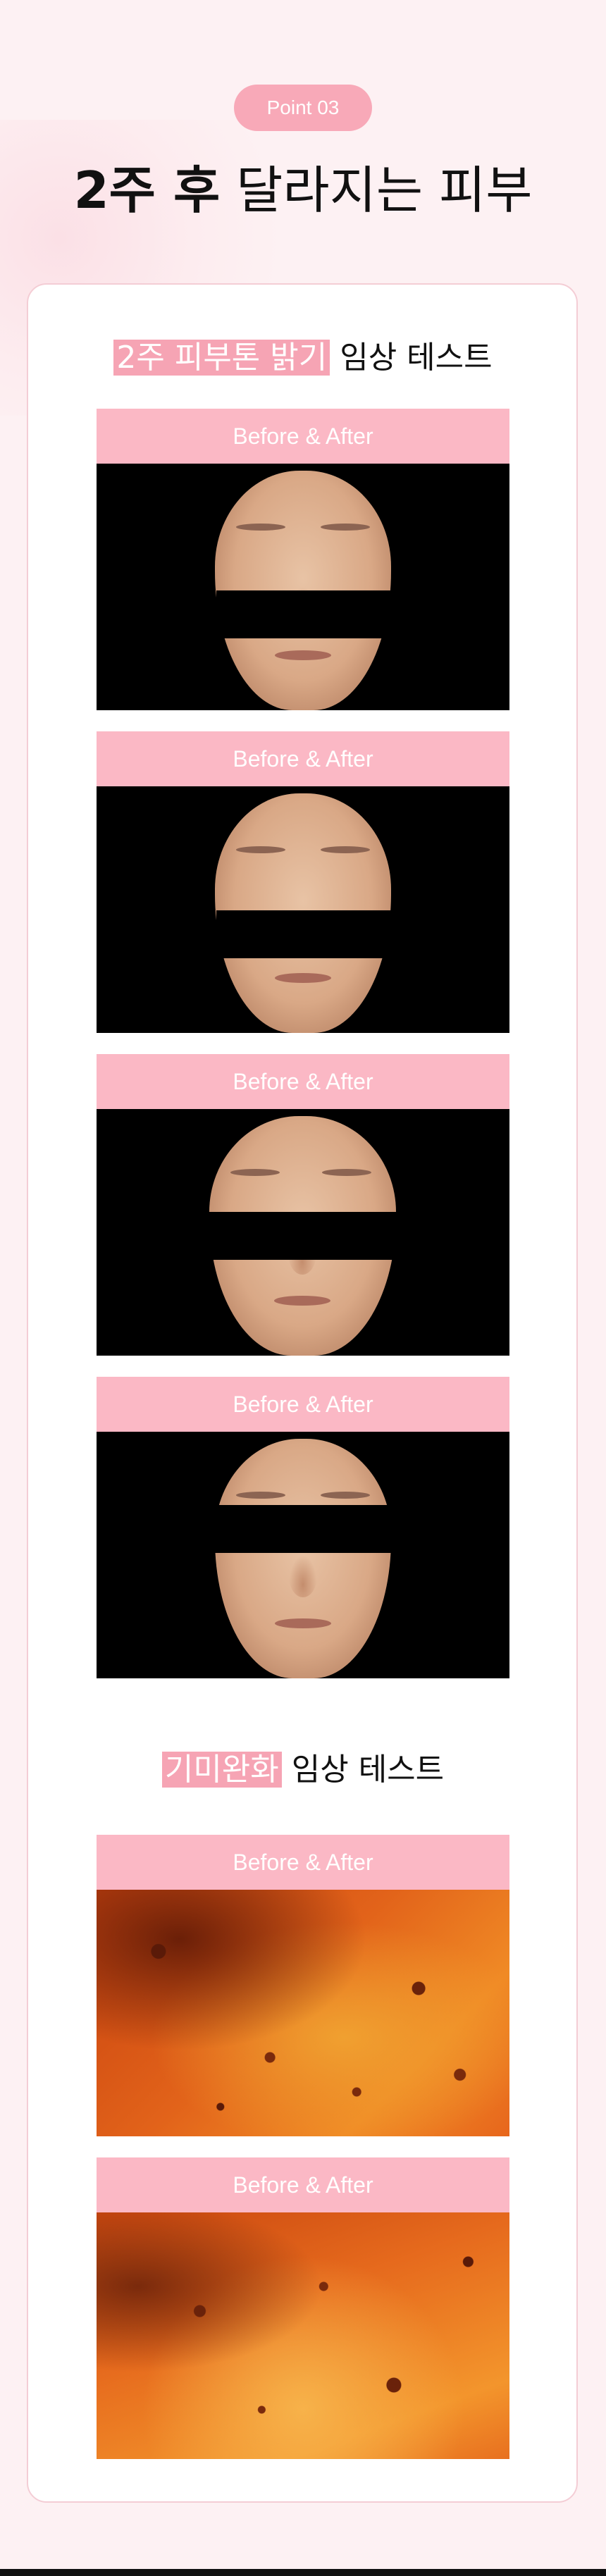 This screenshot has width=606, height=2576. Describe the element at coordinates (412, 358) in the screenshot. I see `tone-test-title-rest: 임상 테스트` at that location.